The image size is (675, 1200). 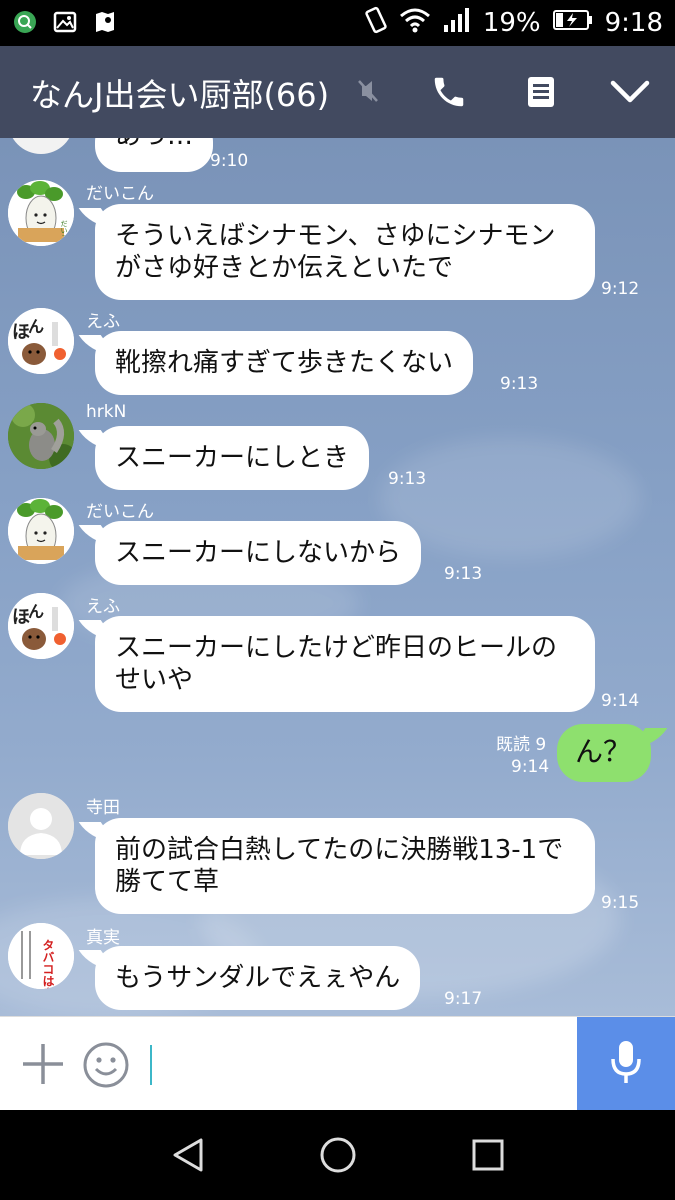 I want to click on message-bubble: スニーカーにしないから, so click(x=258, y=553).